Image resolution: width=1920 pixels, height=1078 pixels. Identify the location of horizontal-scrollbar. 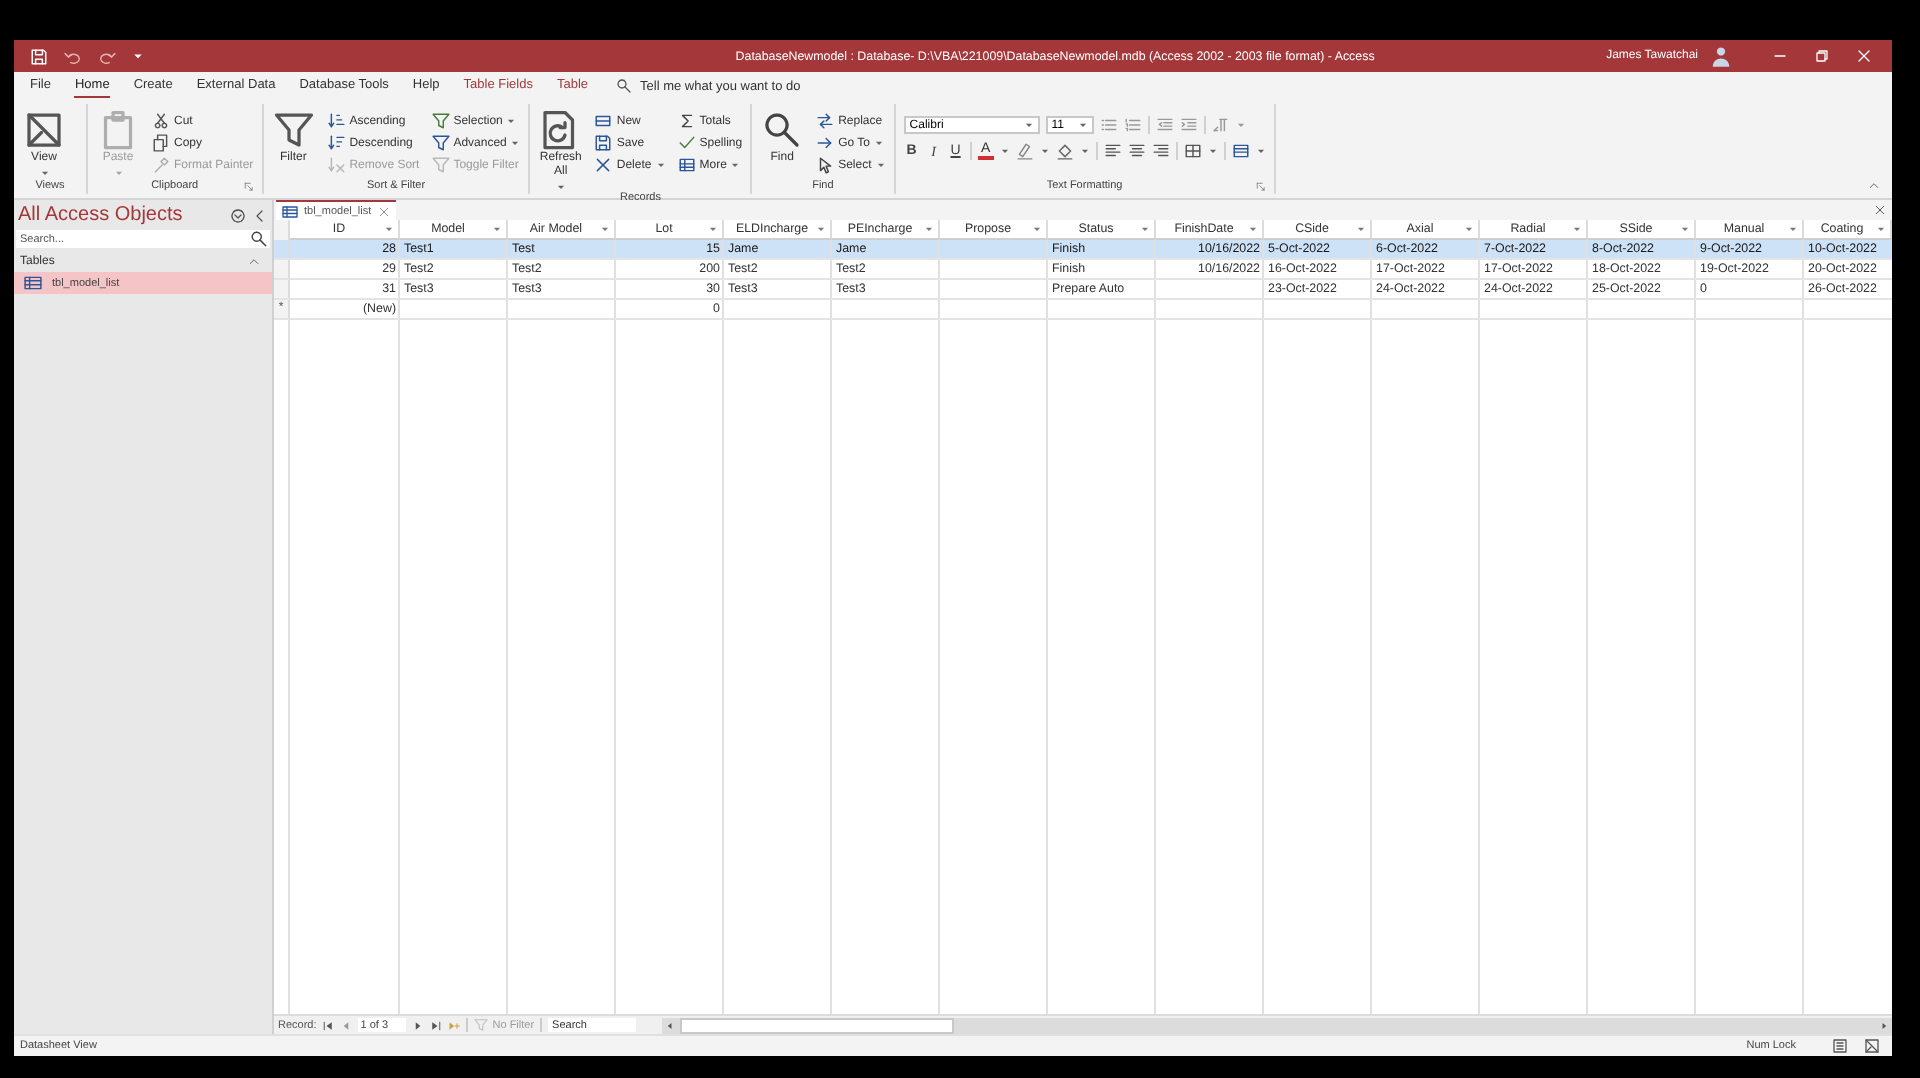
(1277, 1025).